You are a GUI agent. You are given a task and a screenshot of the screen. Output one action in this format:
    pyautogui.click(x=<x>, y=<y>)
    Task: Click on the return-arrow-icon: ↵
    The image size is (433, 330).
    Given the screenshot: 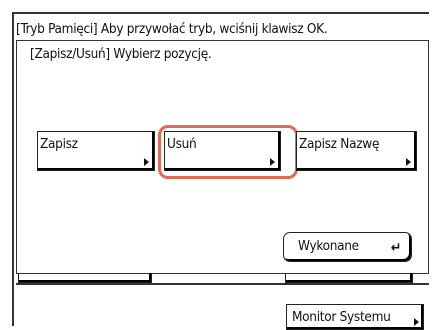 What is the action you would take?
    pyautogui.click(x=396, y=248)
    